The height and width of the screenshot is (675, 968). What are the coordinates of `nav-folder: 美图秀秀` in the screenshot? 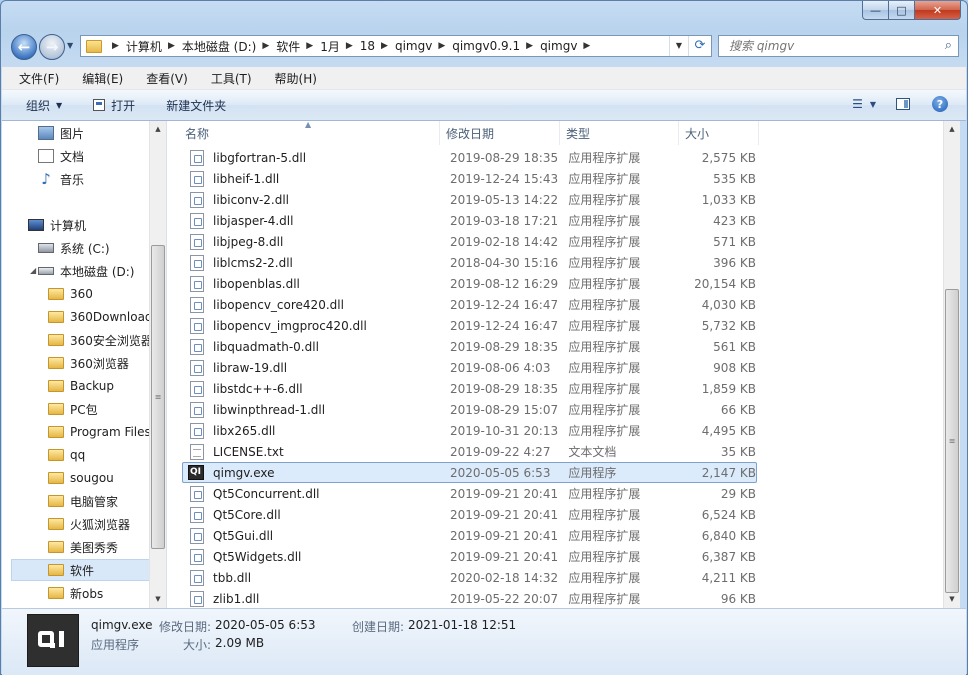 It's located at (83, 547).